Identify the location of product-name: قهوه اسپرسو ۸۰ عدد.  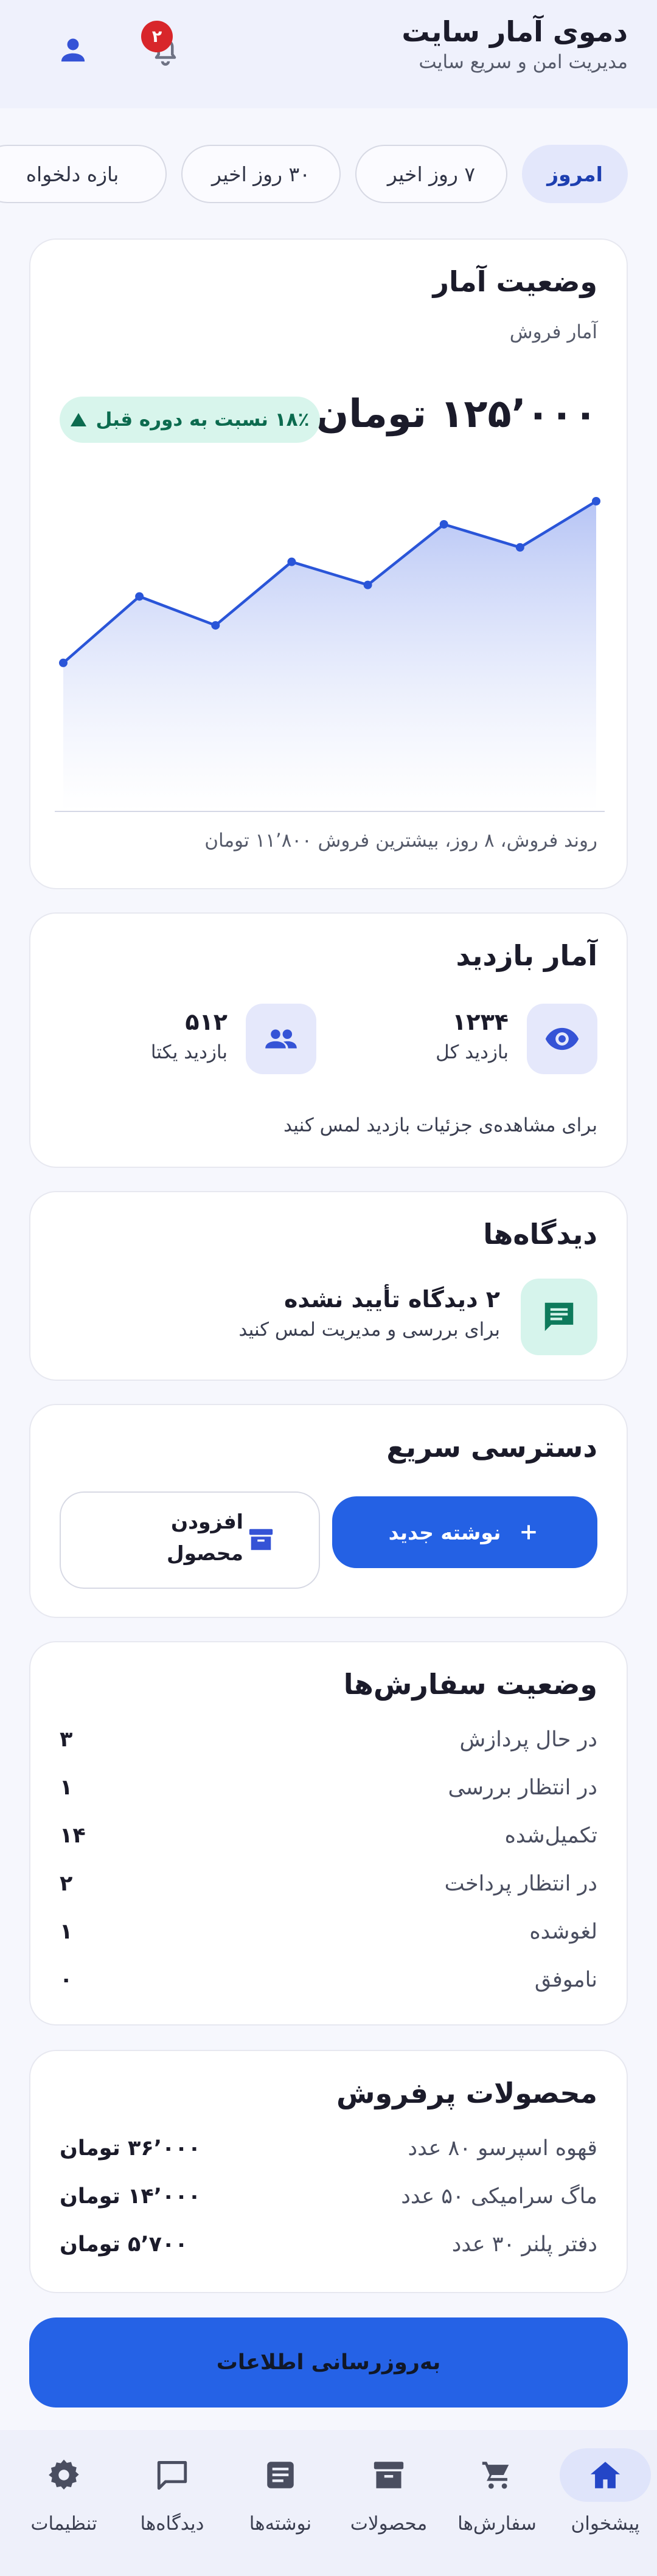
(502, 2148).